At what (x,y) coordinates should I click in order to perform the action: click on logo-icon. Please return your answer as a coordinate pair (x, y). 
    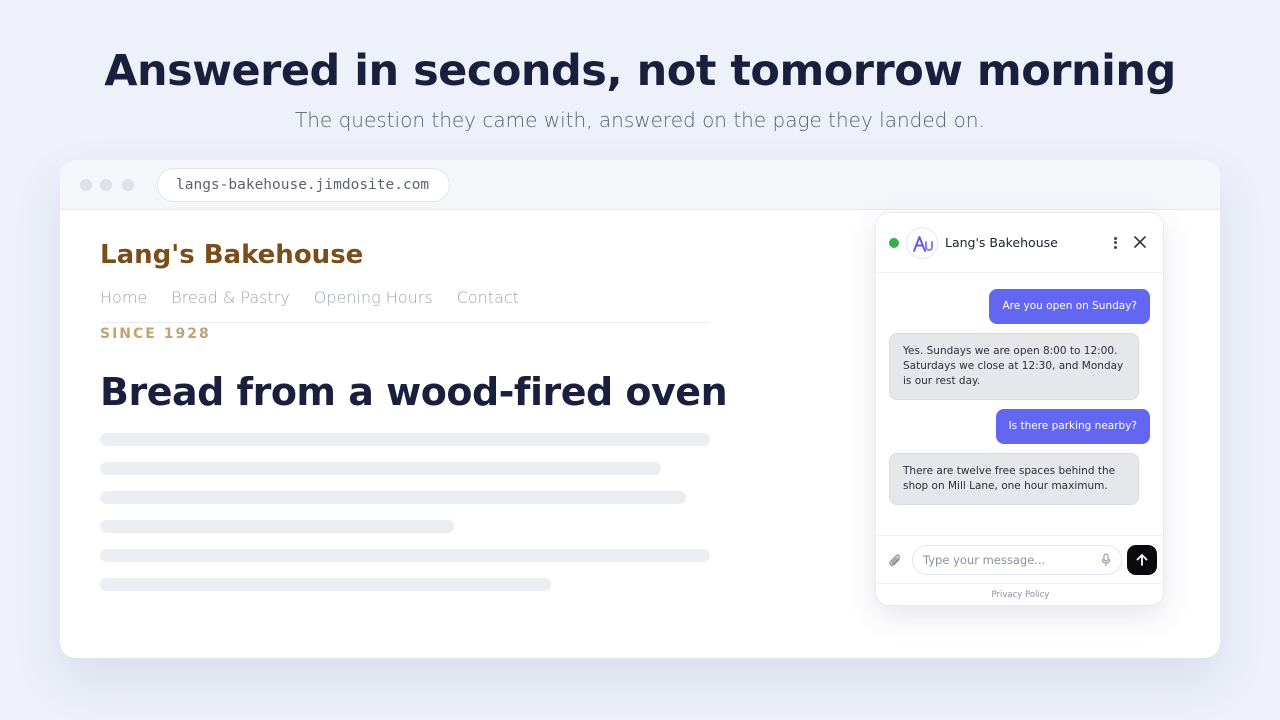
    Looking at the image, I should click on (923, 244).